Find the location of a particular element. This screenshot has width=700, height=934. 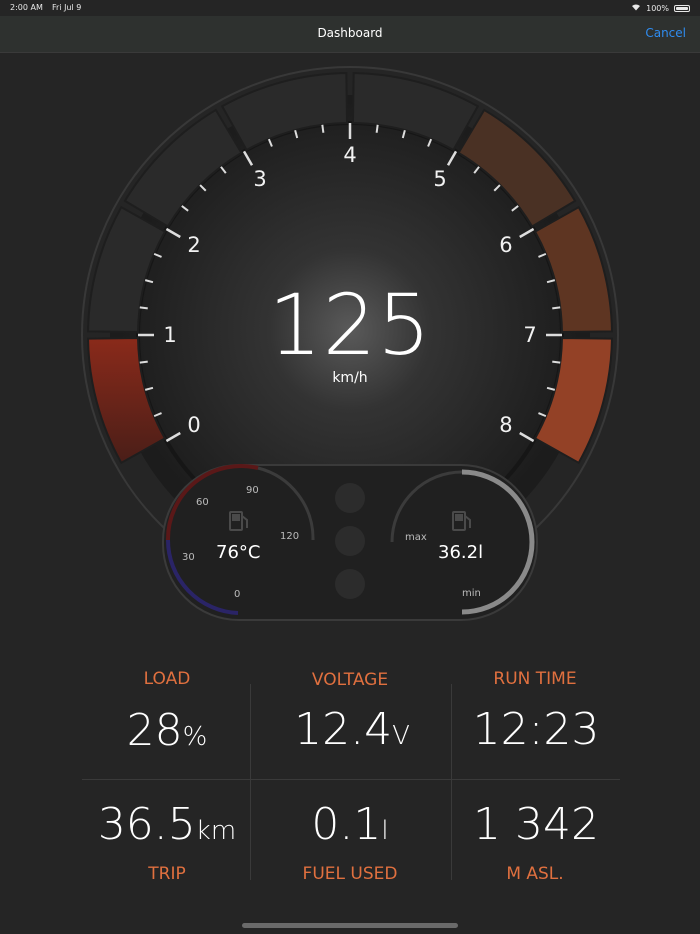

fuel-max-label: max is located at coordinates (416, 537).